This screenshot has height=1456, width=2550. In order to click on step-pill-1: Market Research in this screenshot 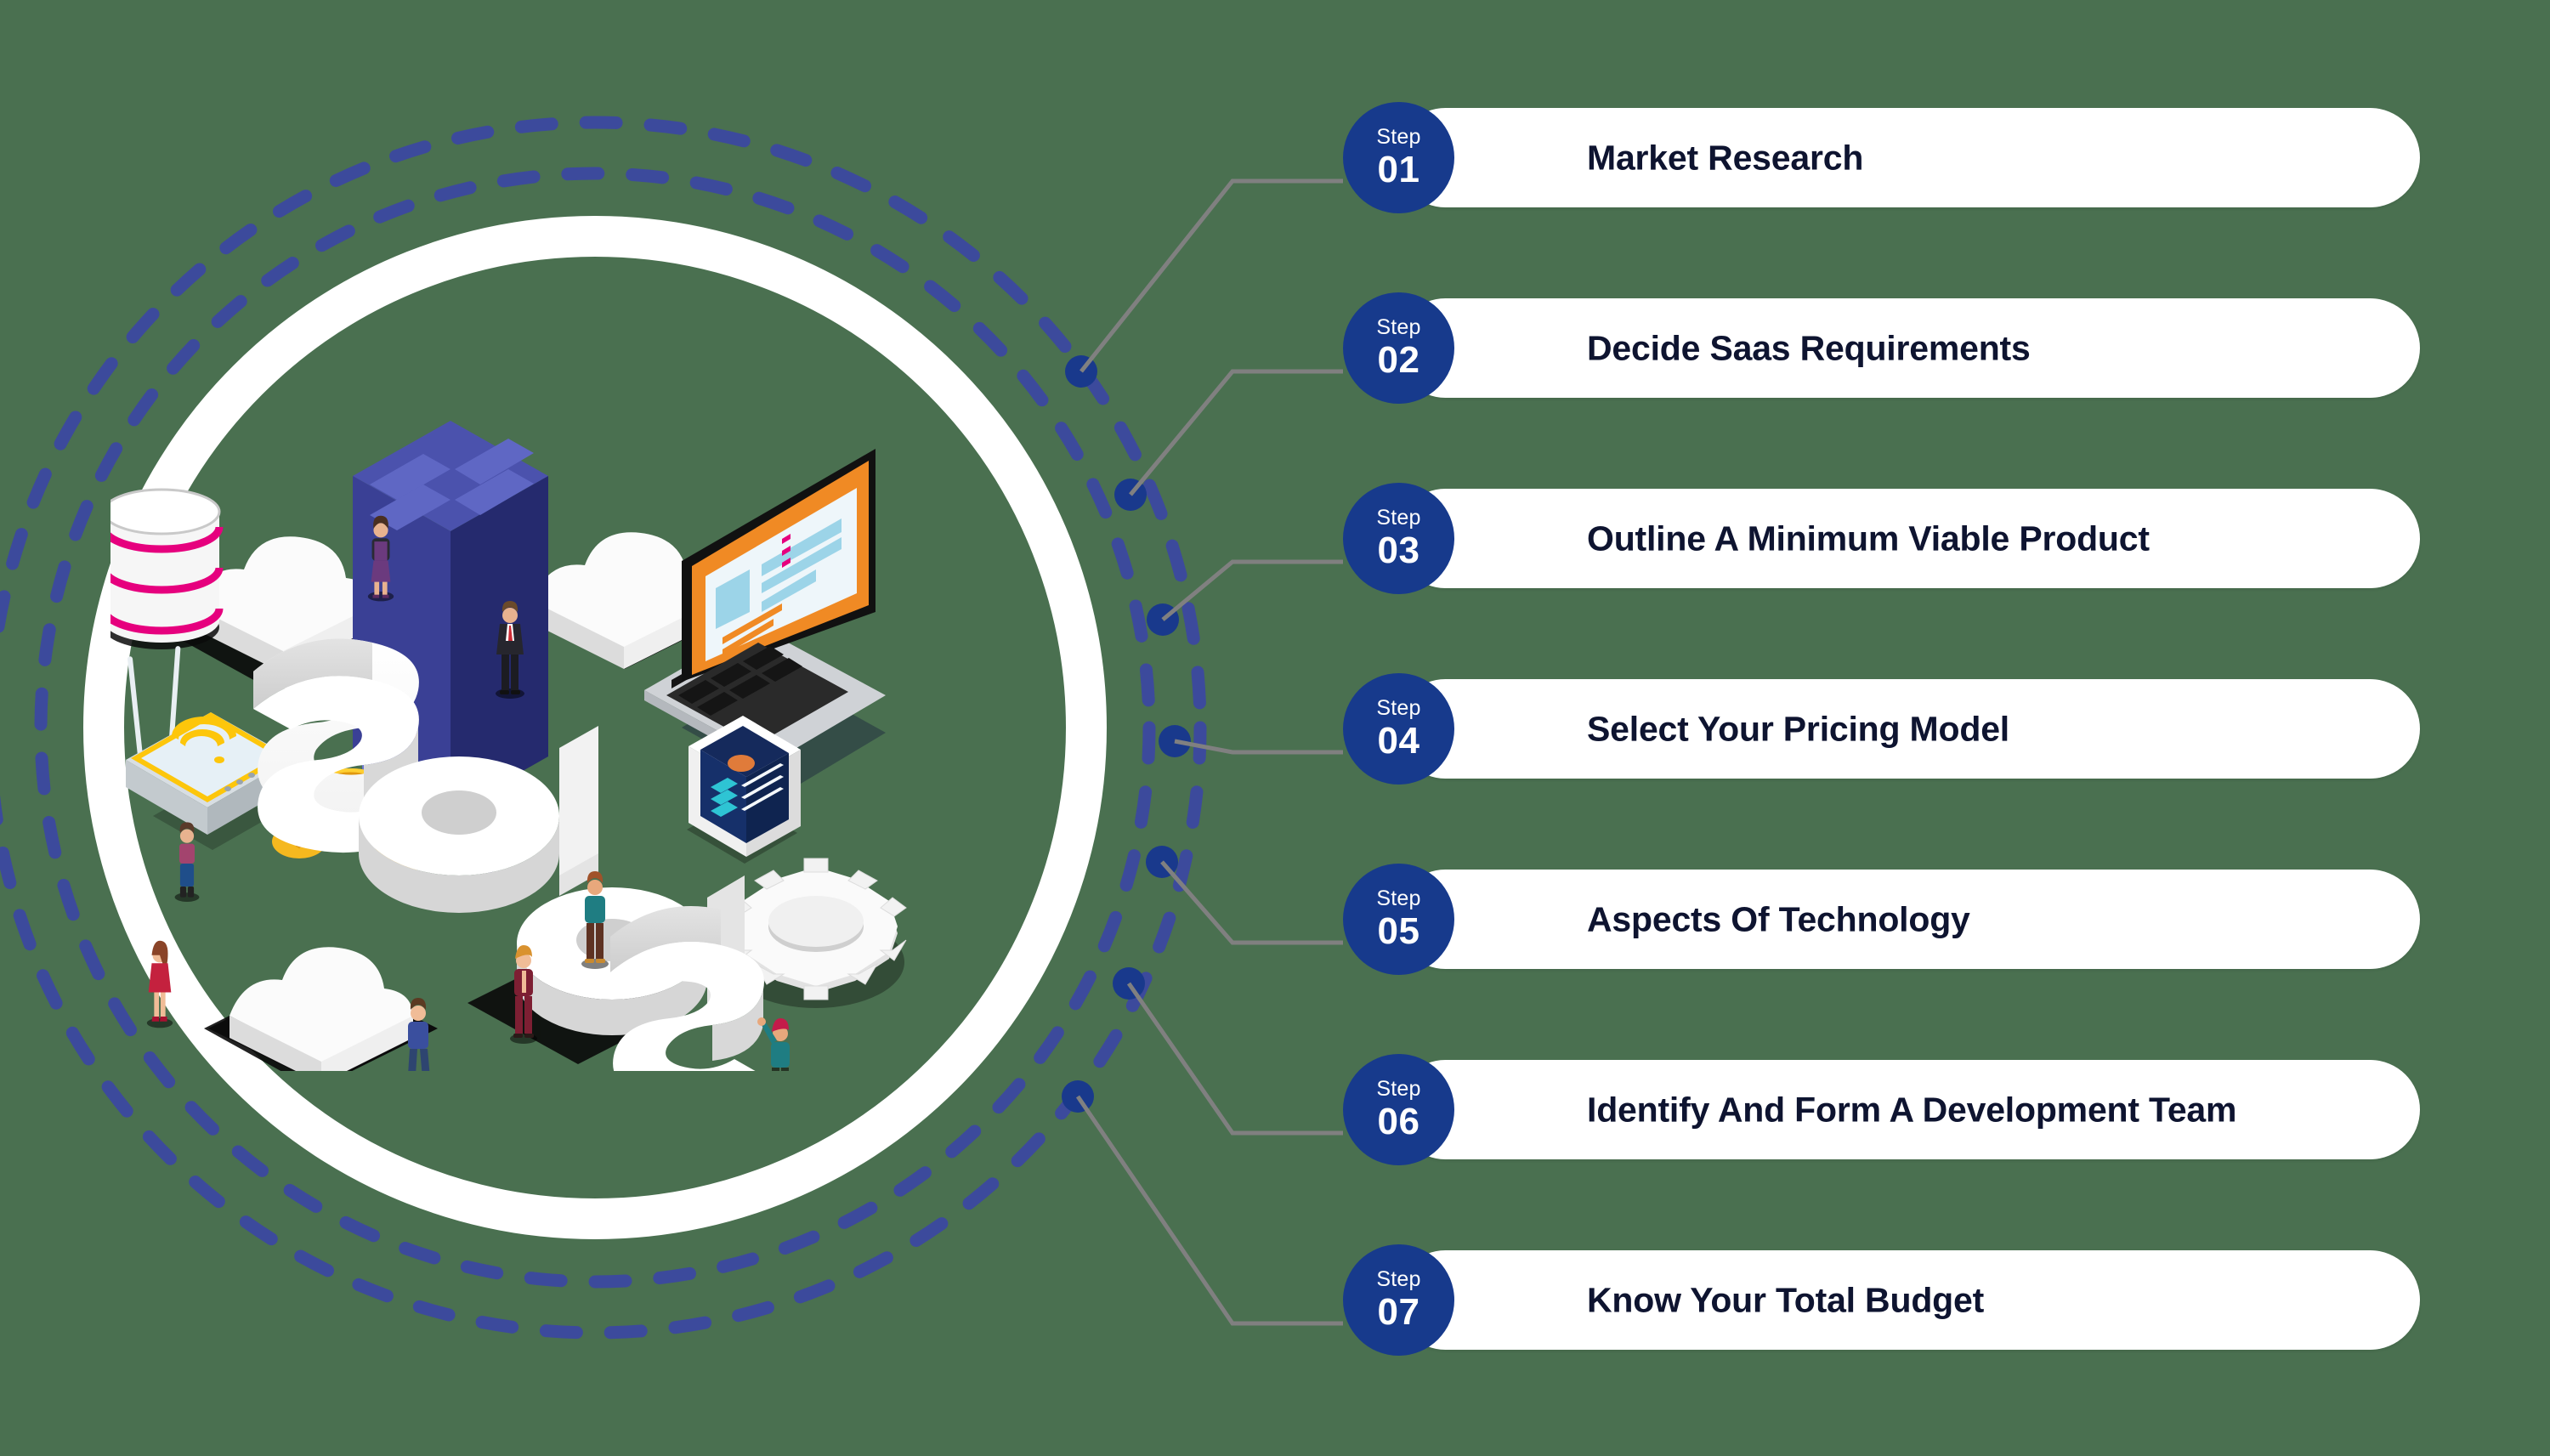, I will do `click(1908, 157)`.